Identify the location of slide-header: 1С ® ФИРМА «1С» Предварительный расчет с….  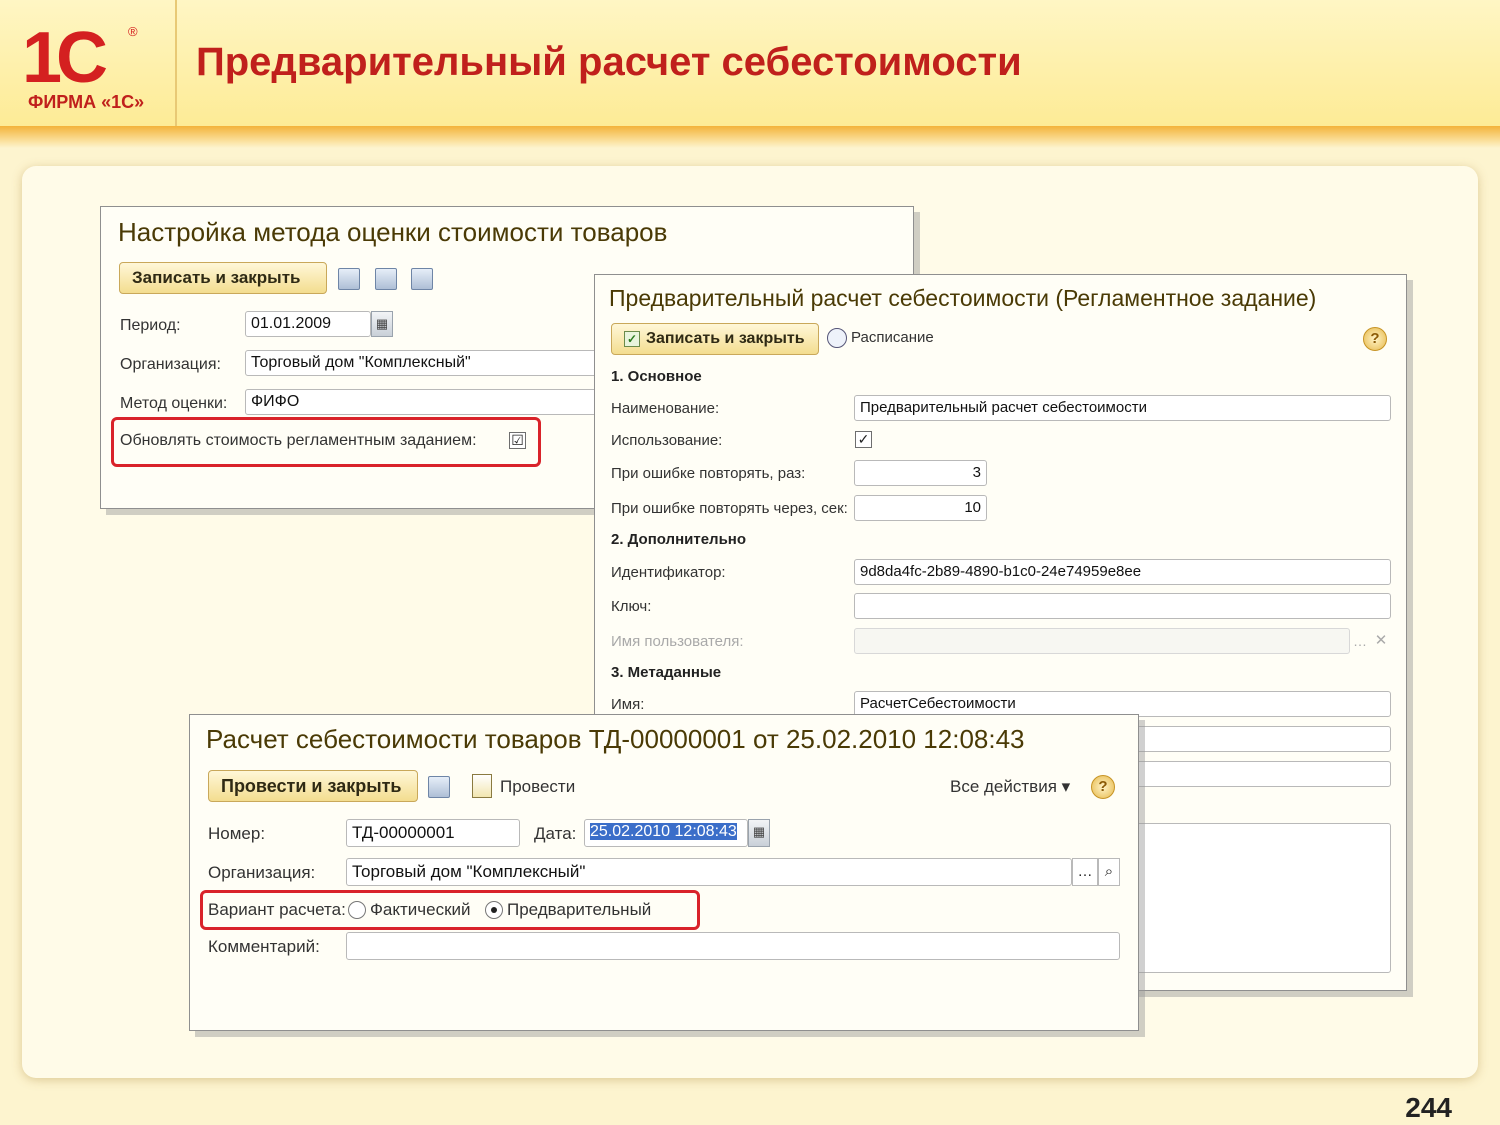
(750, 64).